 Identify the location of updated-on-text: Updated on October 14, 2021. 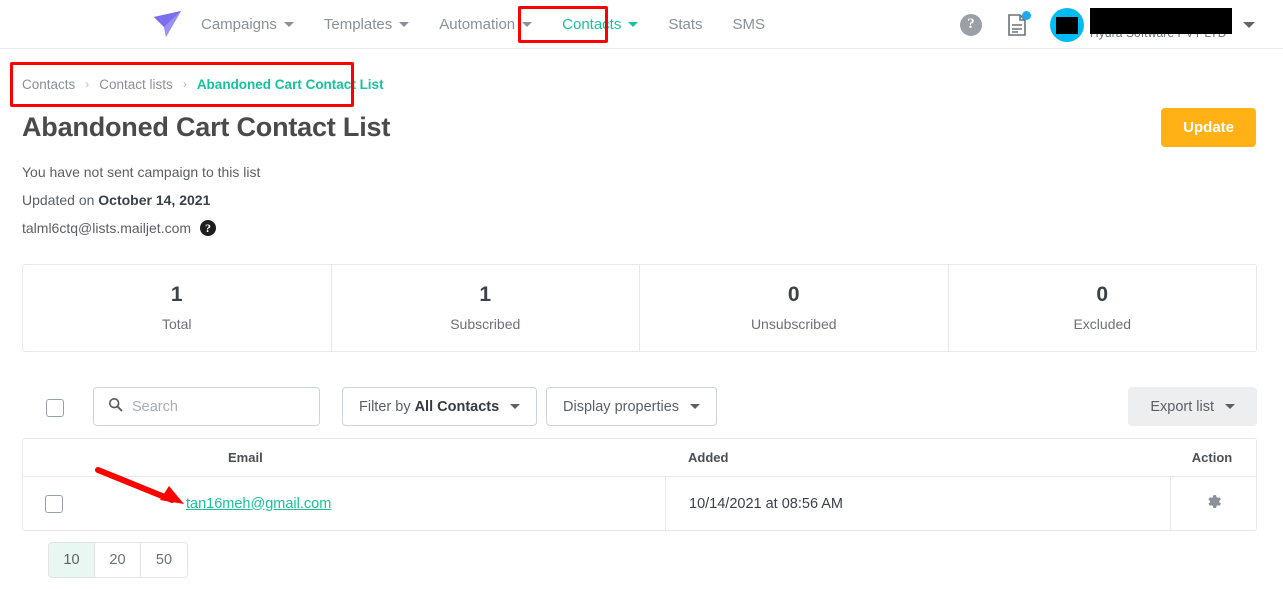
(116, 200).